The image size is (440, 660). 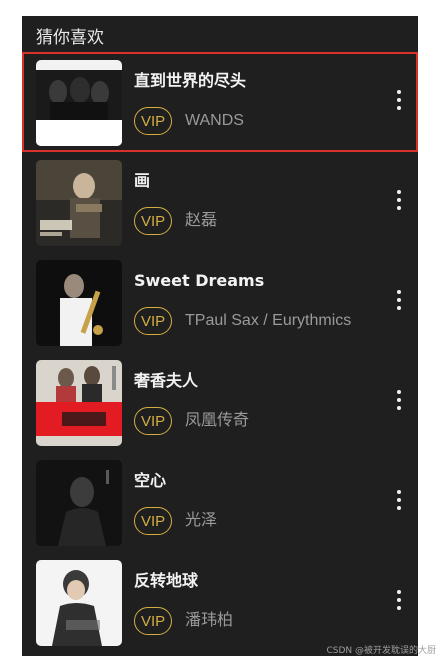 I want to click on artist-name: WANDS, so click(x=214, y=121).